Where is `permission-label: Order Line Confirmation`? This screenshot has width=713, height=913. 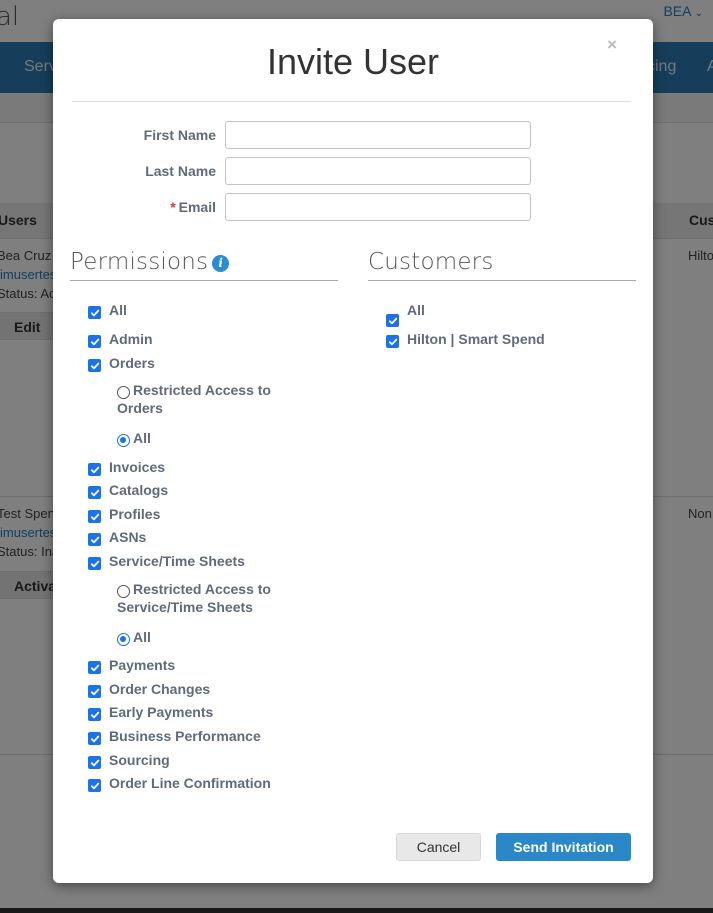 permission-label: Order Line Confirmation is located at coordinates (190, 783).